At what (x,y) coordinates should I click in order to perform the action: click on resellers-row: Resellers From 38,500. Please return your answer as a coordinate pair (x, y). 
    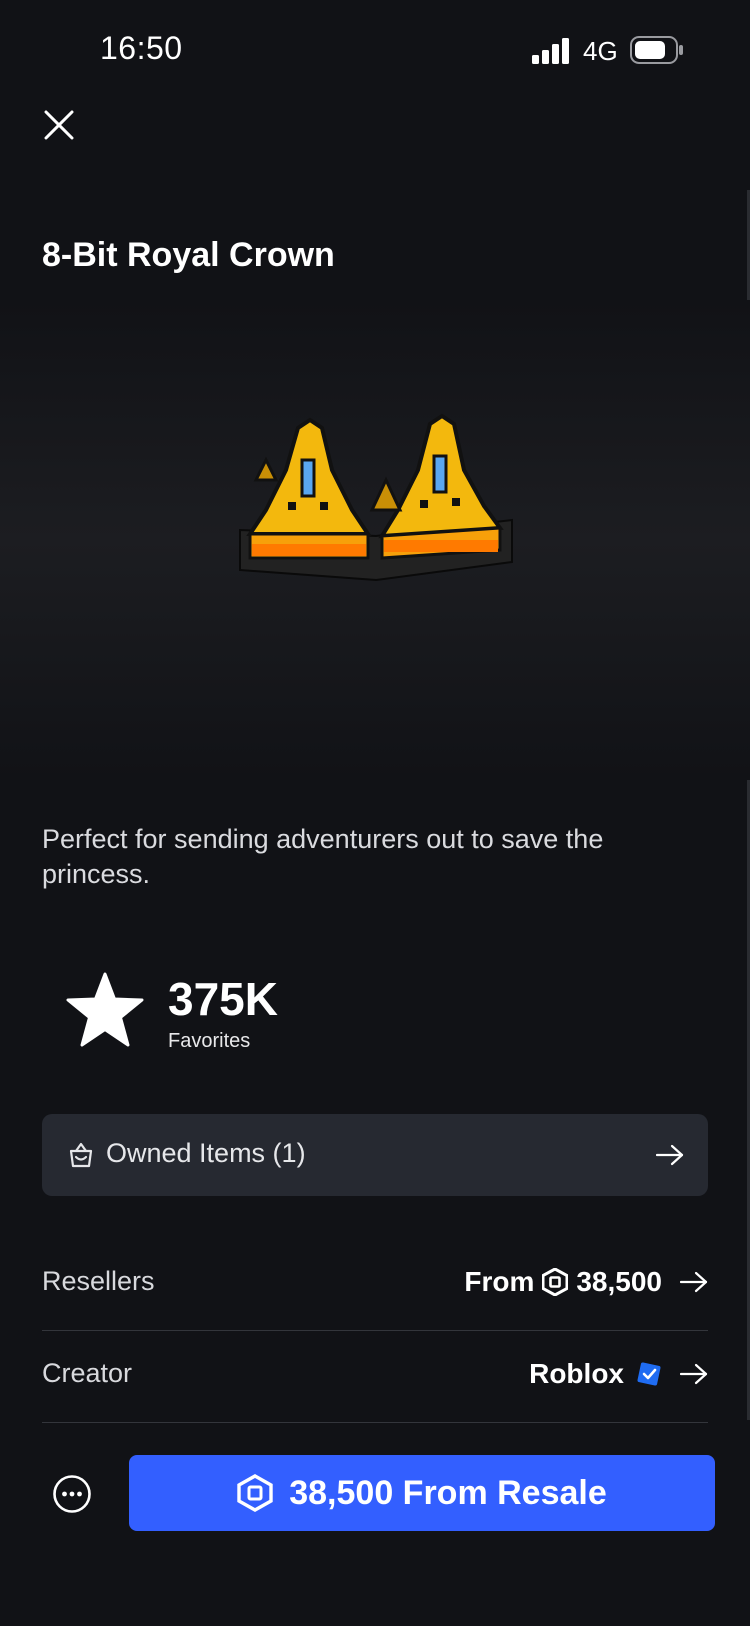
    Looking at the image, I should click on (375, 1284).